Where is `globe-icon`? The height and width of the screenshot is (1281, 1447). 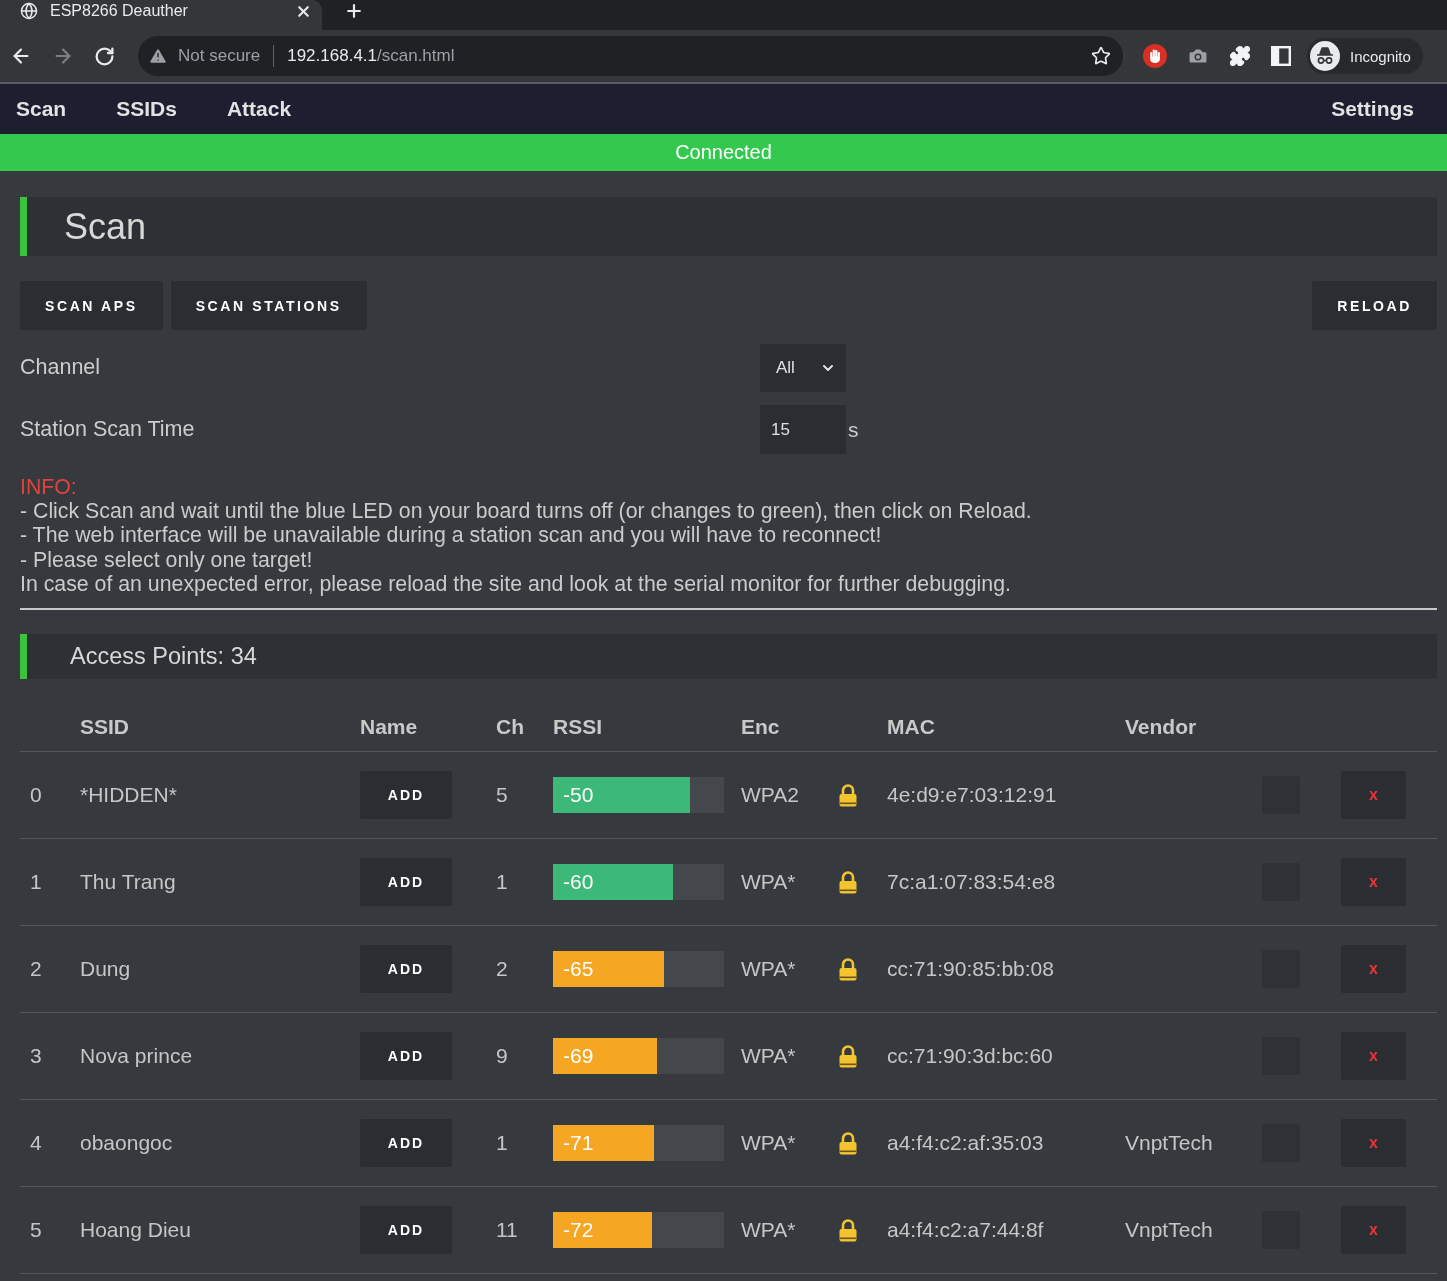
globe-icon is located at coordinates (29, 11).